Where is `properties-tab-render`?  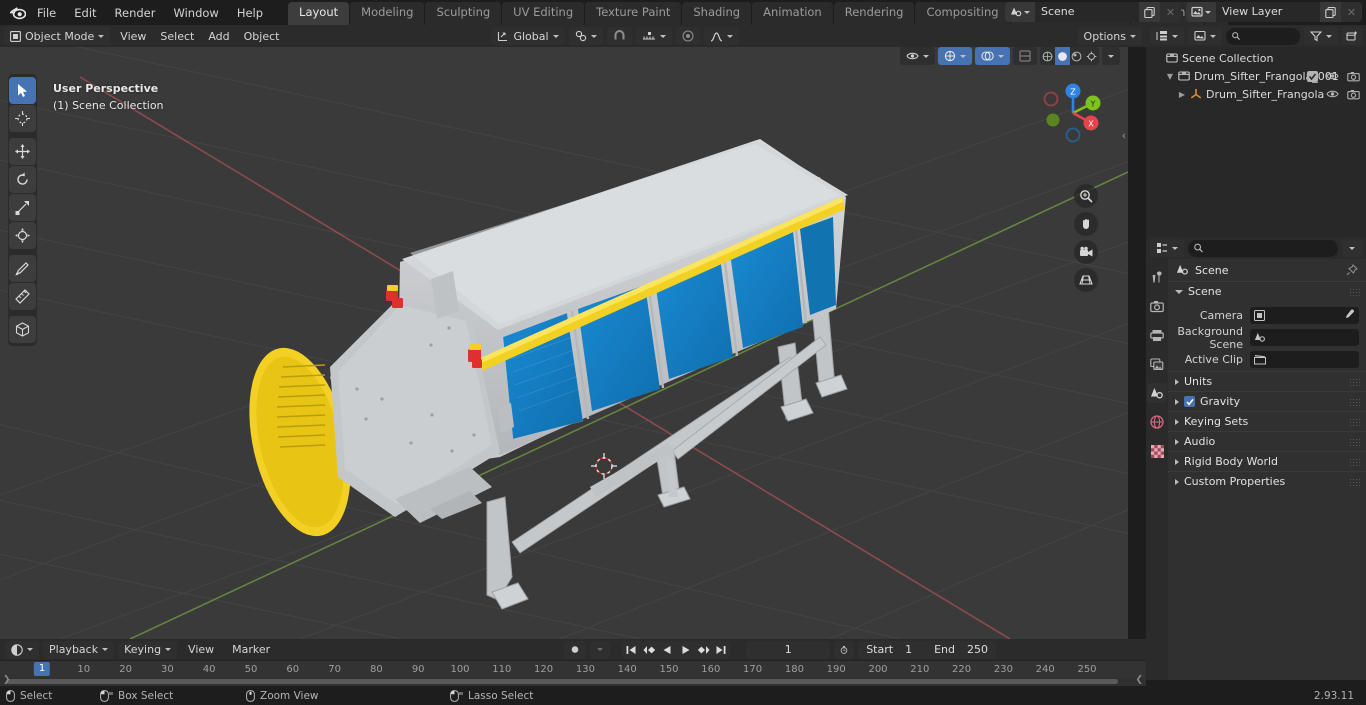
properties-tab-render is located at coordinates (1157, 306).